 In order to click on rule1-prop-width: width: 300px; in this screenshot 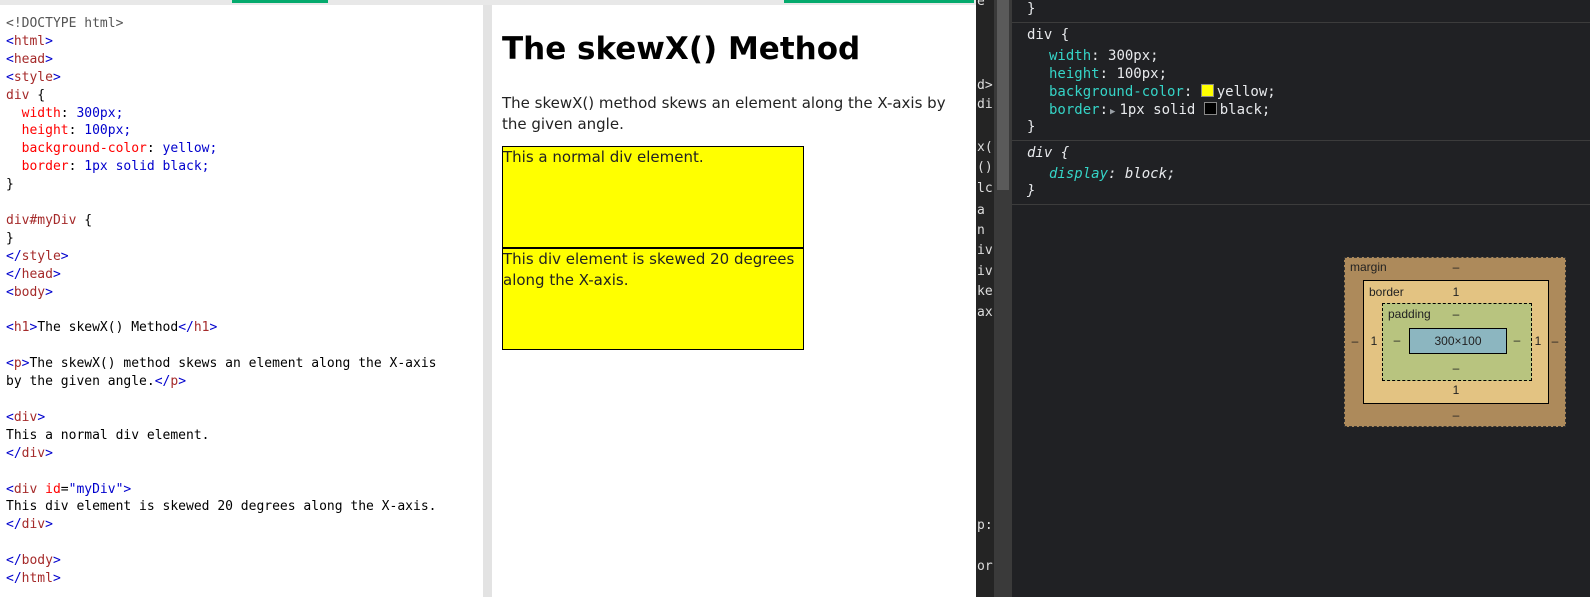, I will do `click(1104, 56)`.